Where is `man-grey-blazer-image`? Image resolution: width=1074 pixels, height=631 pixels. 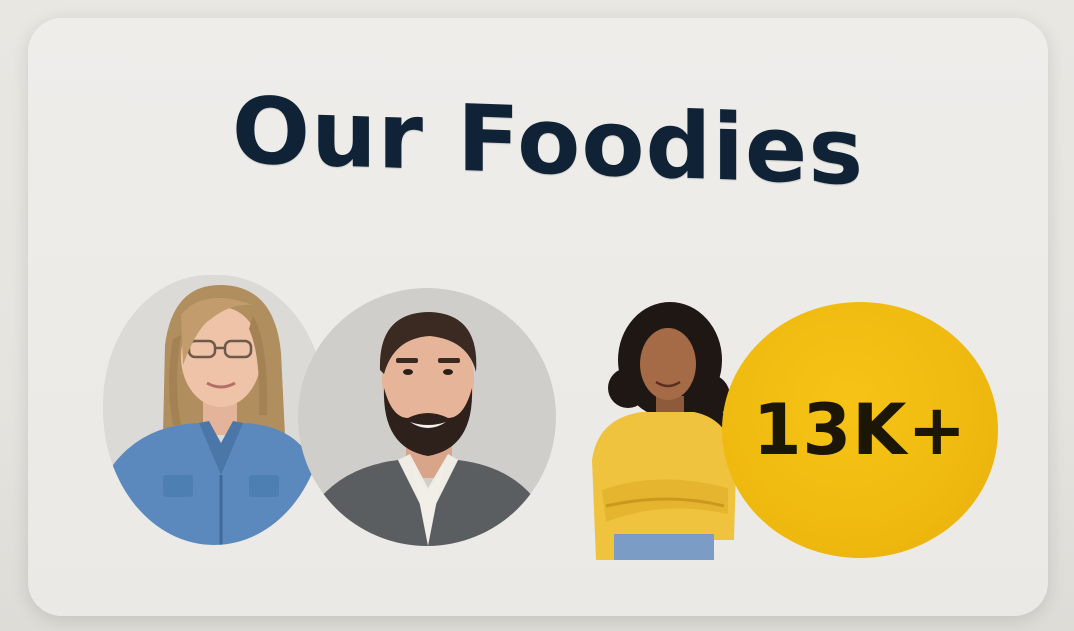 man-grey-blazer-image is located at coordinates (427, 417).